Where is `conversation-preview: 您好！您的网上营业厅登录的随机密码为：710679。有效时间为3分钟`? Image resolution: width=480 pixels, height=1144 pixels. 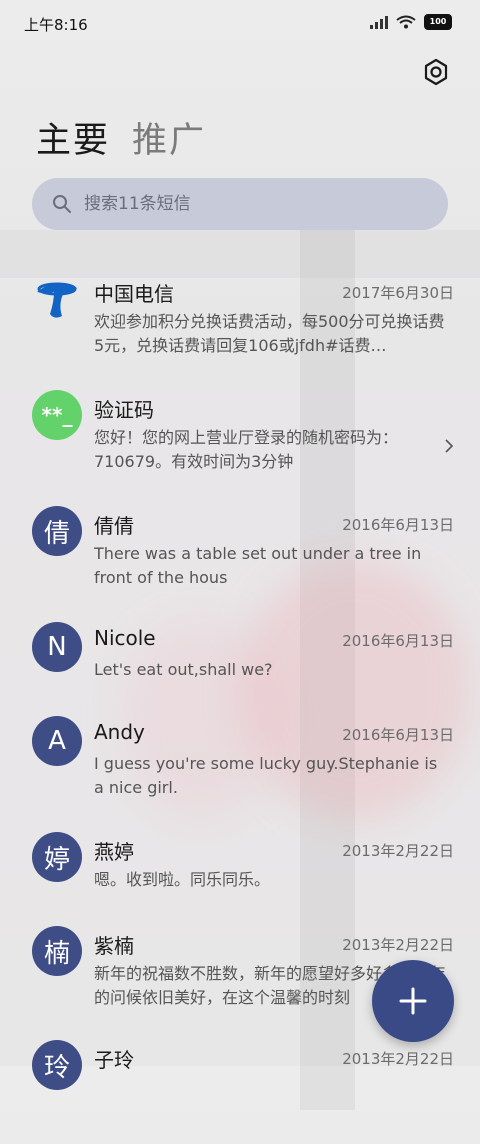
conversation-preview: 您好！您的网上营业厅登录的随机密码为：710679。有效时间为3分钟 is located at coordinates (246, 449).